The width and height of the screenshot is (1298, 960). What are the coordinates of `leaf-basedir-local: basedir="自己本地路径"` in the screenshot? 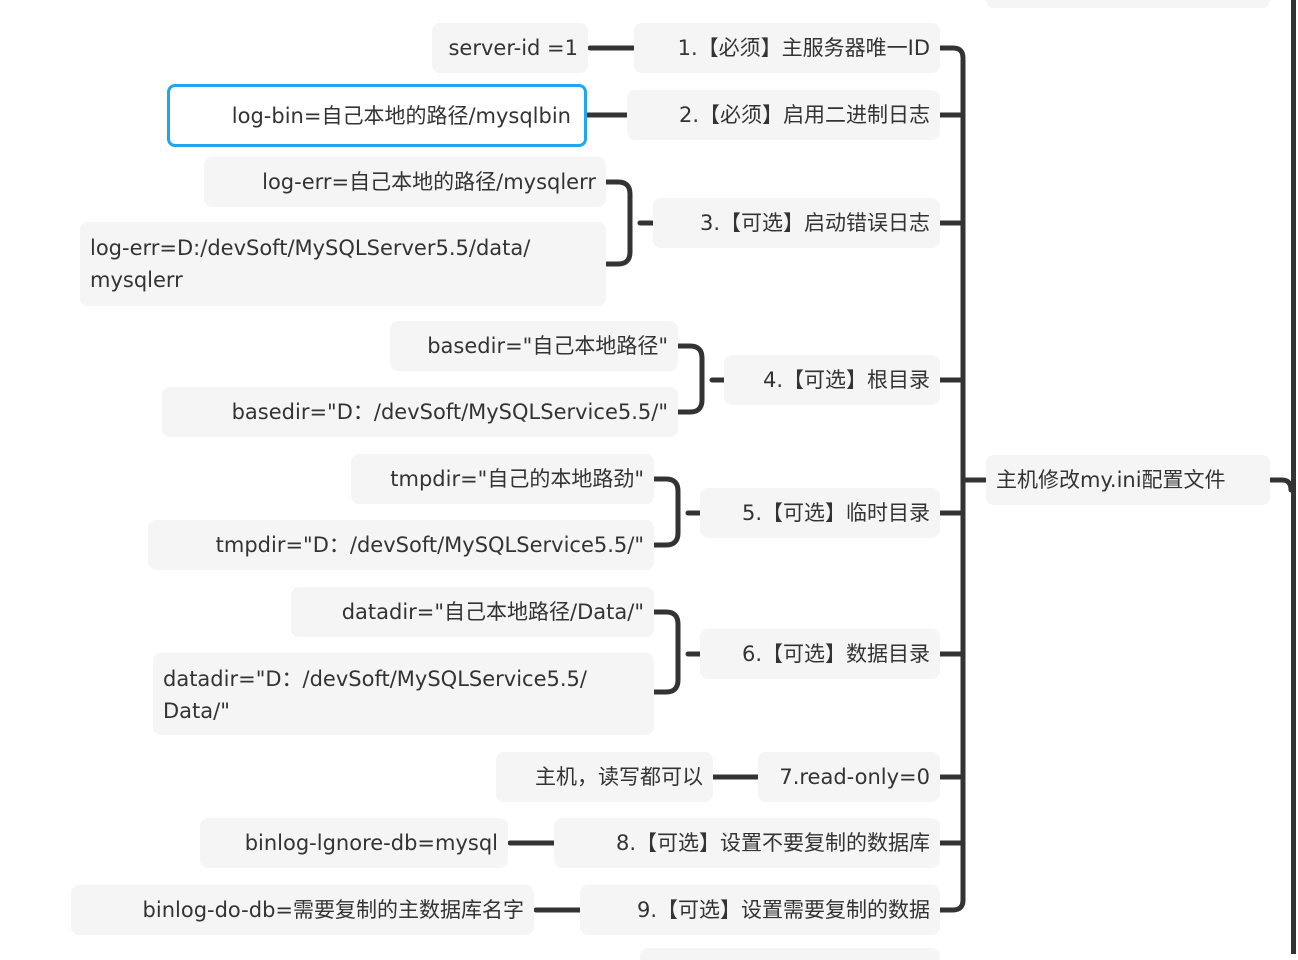 It's located at (534, 346).